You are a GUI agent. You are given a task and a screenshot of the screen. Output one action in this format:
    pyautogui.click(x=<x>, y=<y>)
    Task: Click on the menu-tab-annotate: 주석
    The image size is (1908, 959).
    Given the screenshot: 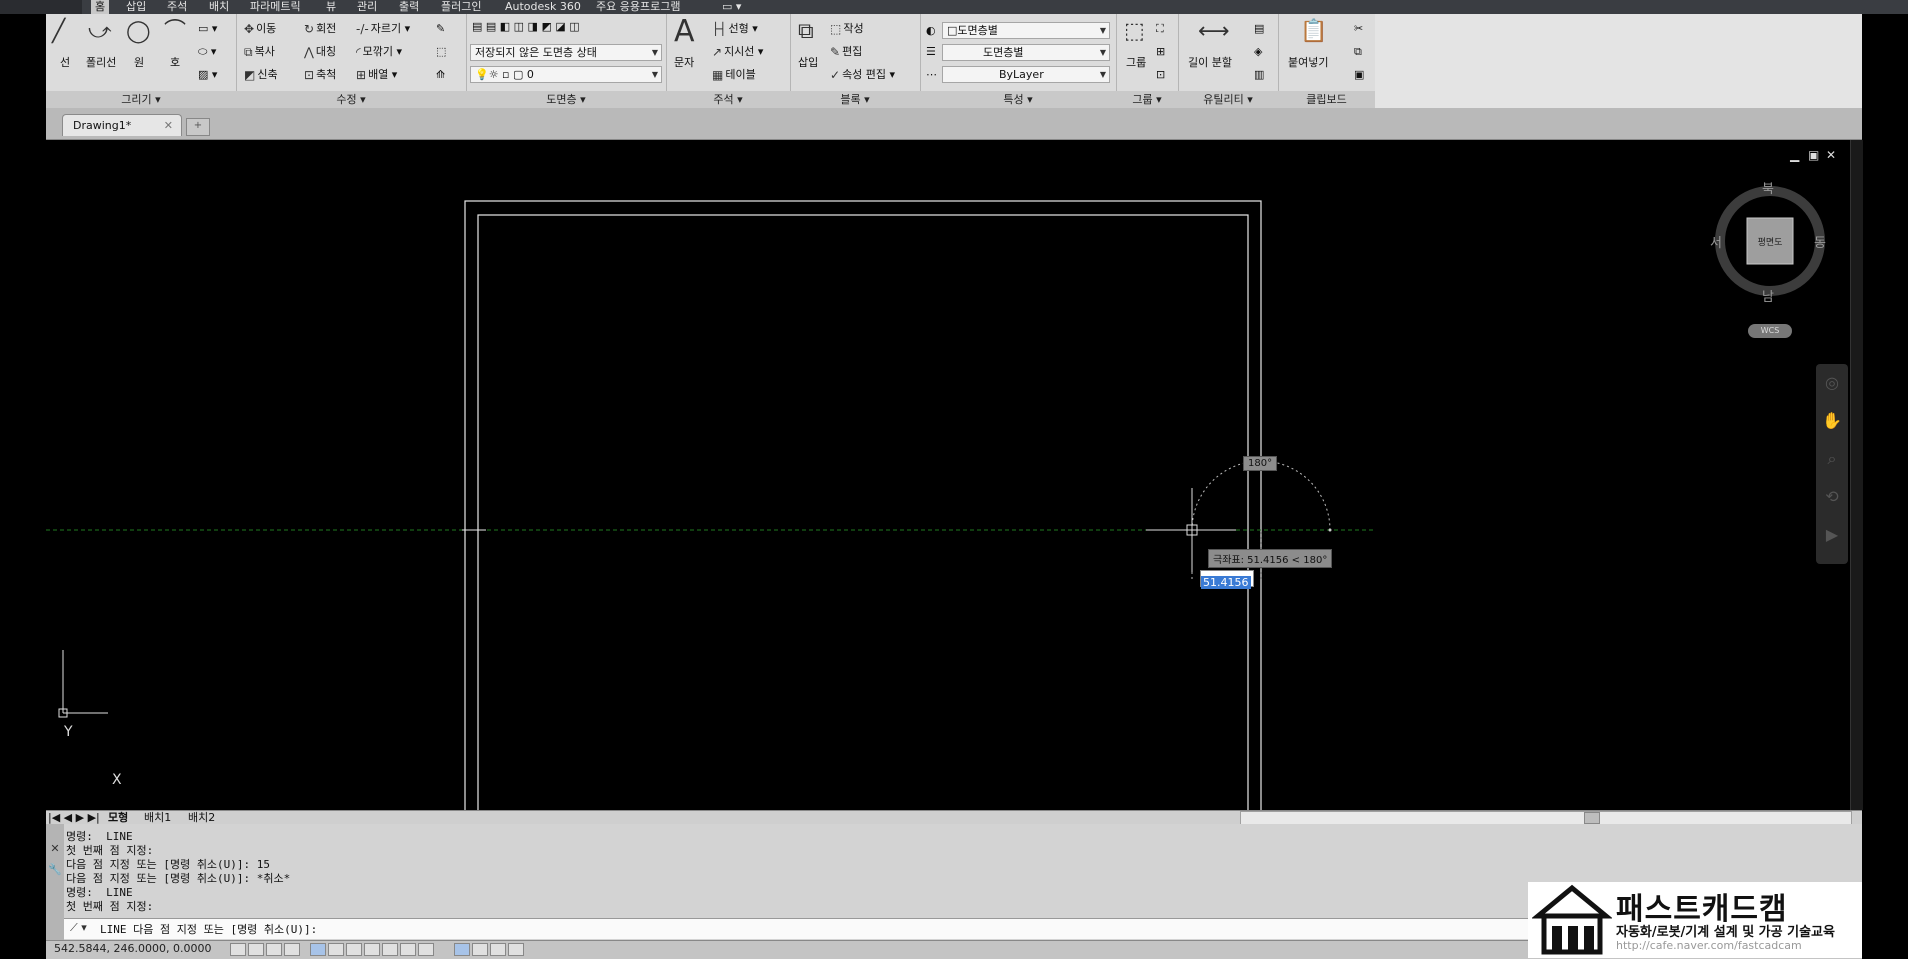 What is the action you would take?
    pyautogui.click(x=177, y=7)
    